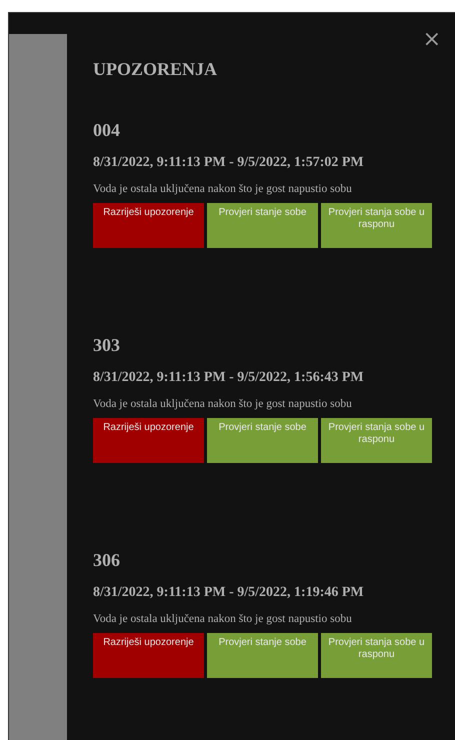 The width and height of the screenshot is (455, 740). Describe the element at coordinates (229, 593) in the screenshot. I see `alert-period: 8/31/2022, 9:11:13 PM - 9/5/2022, 1:19:46 PM` at that location.